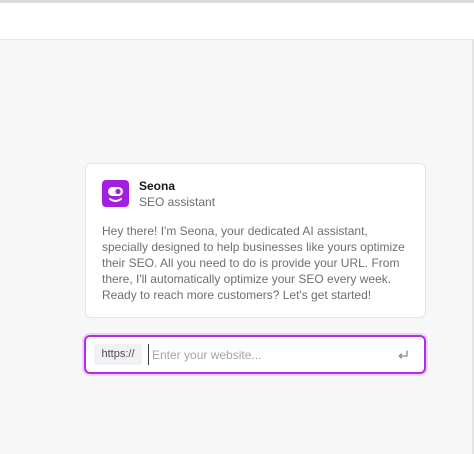 This screenshot has width=474, height=454. Describe the element at coordinates (157, 186) in the screenshot. I see `assistant-name: Seona` at that location.